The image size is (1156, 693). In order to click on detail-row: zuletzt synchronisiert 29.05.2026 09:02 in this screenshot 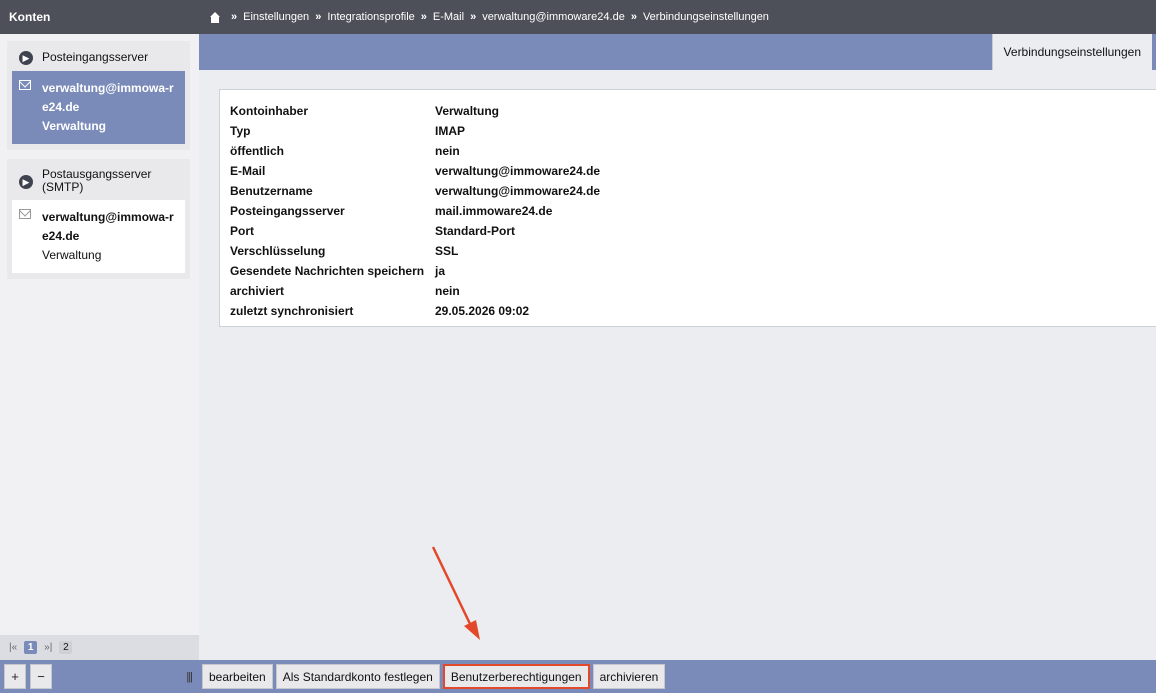, I will do `click(691, 311)`.